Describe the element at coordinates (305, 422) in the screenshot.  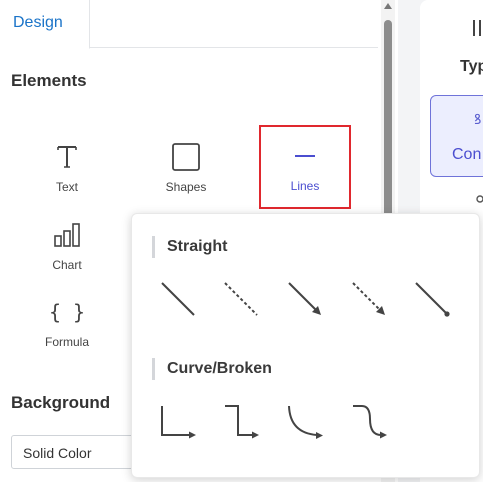
I see `curve-arrow-icon` at that location.